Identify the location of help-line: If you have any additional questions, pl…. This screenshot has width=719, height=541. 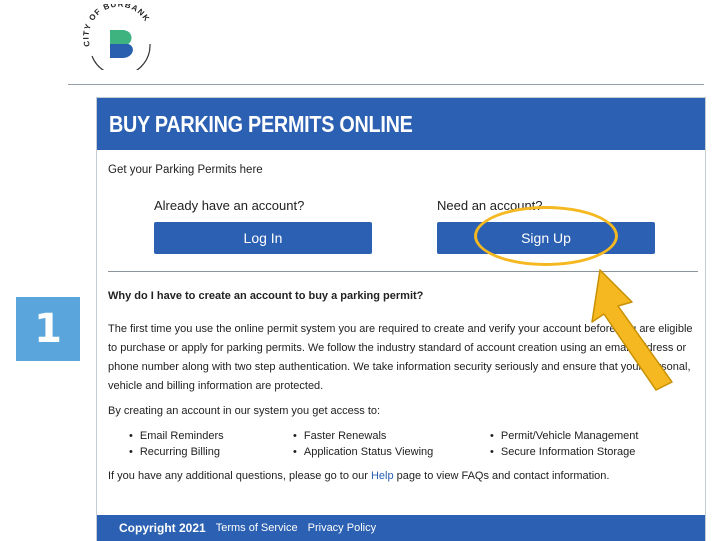
(358, 476).